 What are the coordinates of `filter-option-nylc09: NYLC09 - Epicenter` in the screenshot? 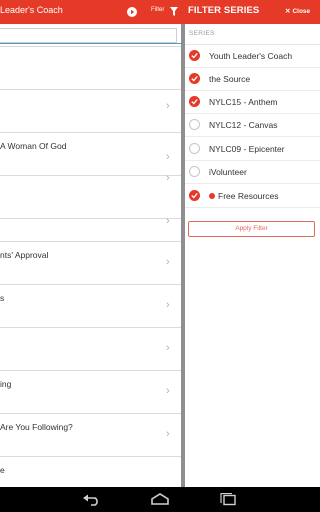 It's located at (252, 149).